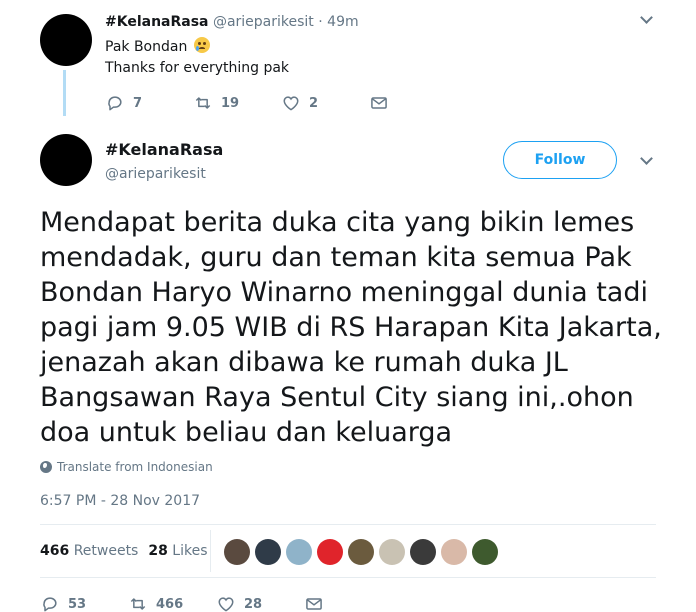 The height and width of the screenshot is (612, 696). I want to click on tweet-timestamp: 6:57 PM - 28 Nov 2017, so click(120, 501).